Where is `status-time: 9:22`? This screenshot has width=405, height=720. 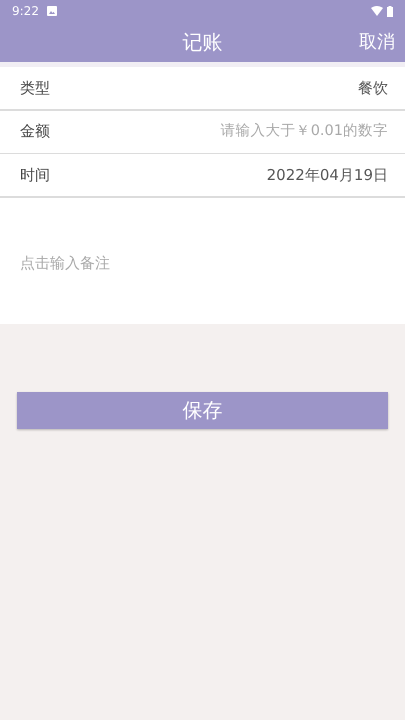 status-time: 9:22 is located at coordinates (25, 11).